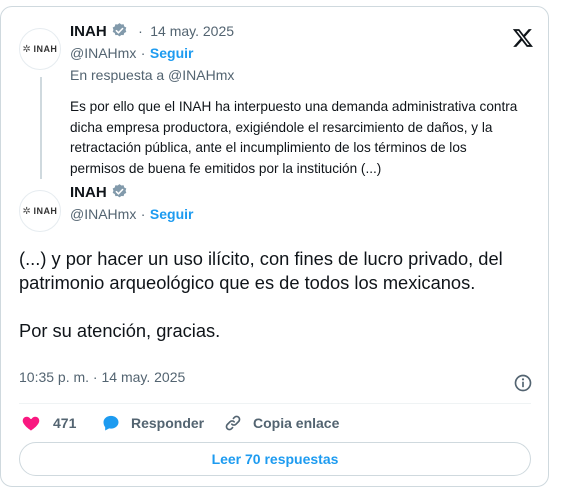 This screenshot has height=499, width=563. I want to click on reply-button: Responder, so click(152, 423).